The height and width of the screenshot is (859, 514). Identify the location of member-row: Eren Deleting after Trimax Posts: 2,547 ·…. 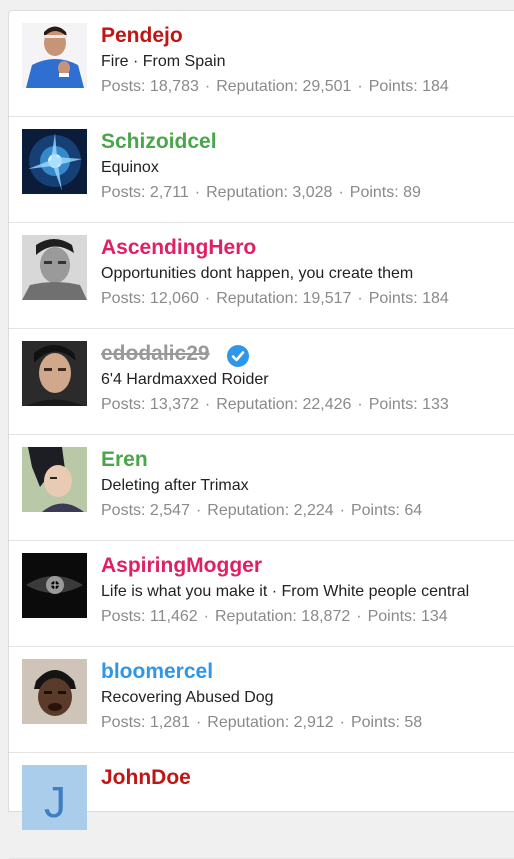
(261, 488).